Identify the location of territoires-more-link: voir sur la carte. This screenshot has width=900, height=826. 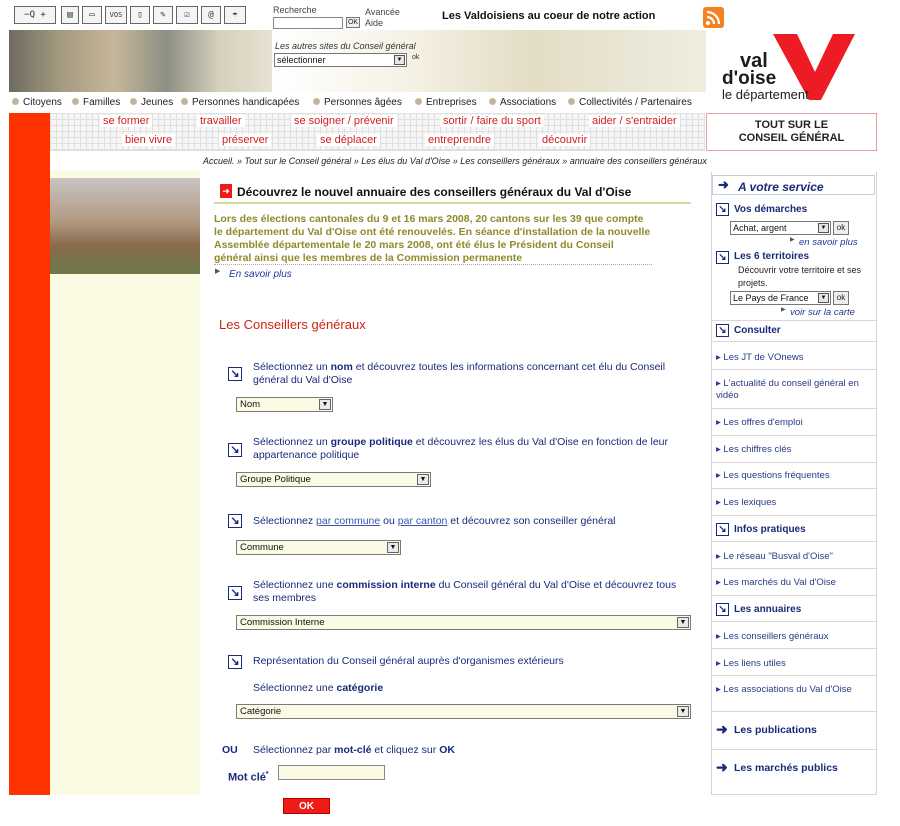
(822, 312).